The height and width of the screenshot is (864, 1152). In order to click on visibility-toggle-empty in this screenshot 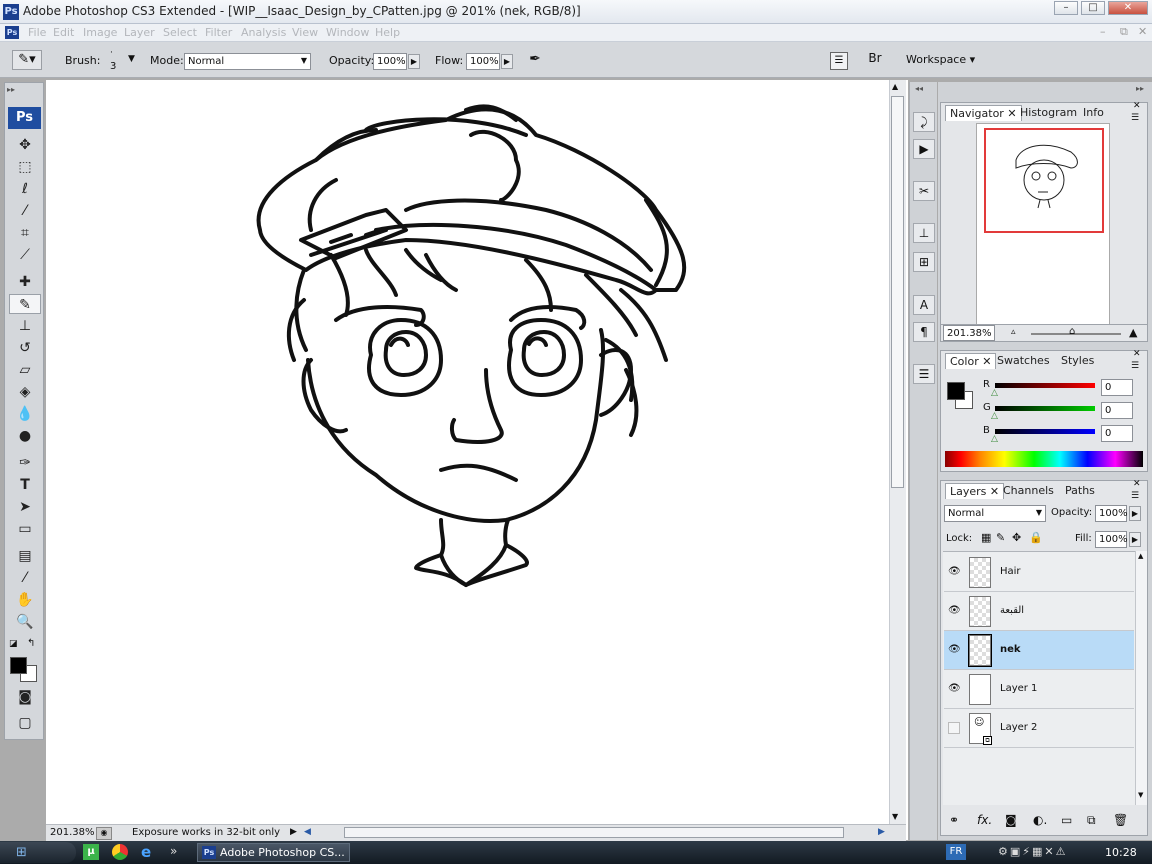, I will do `click(954, 728)`.